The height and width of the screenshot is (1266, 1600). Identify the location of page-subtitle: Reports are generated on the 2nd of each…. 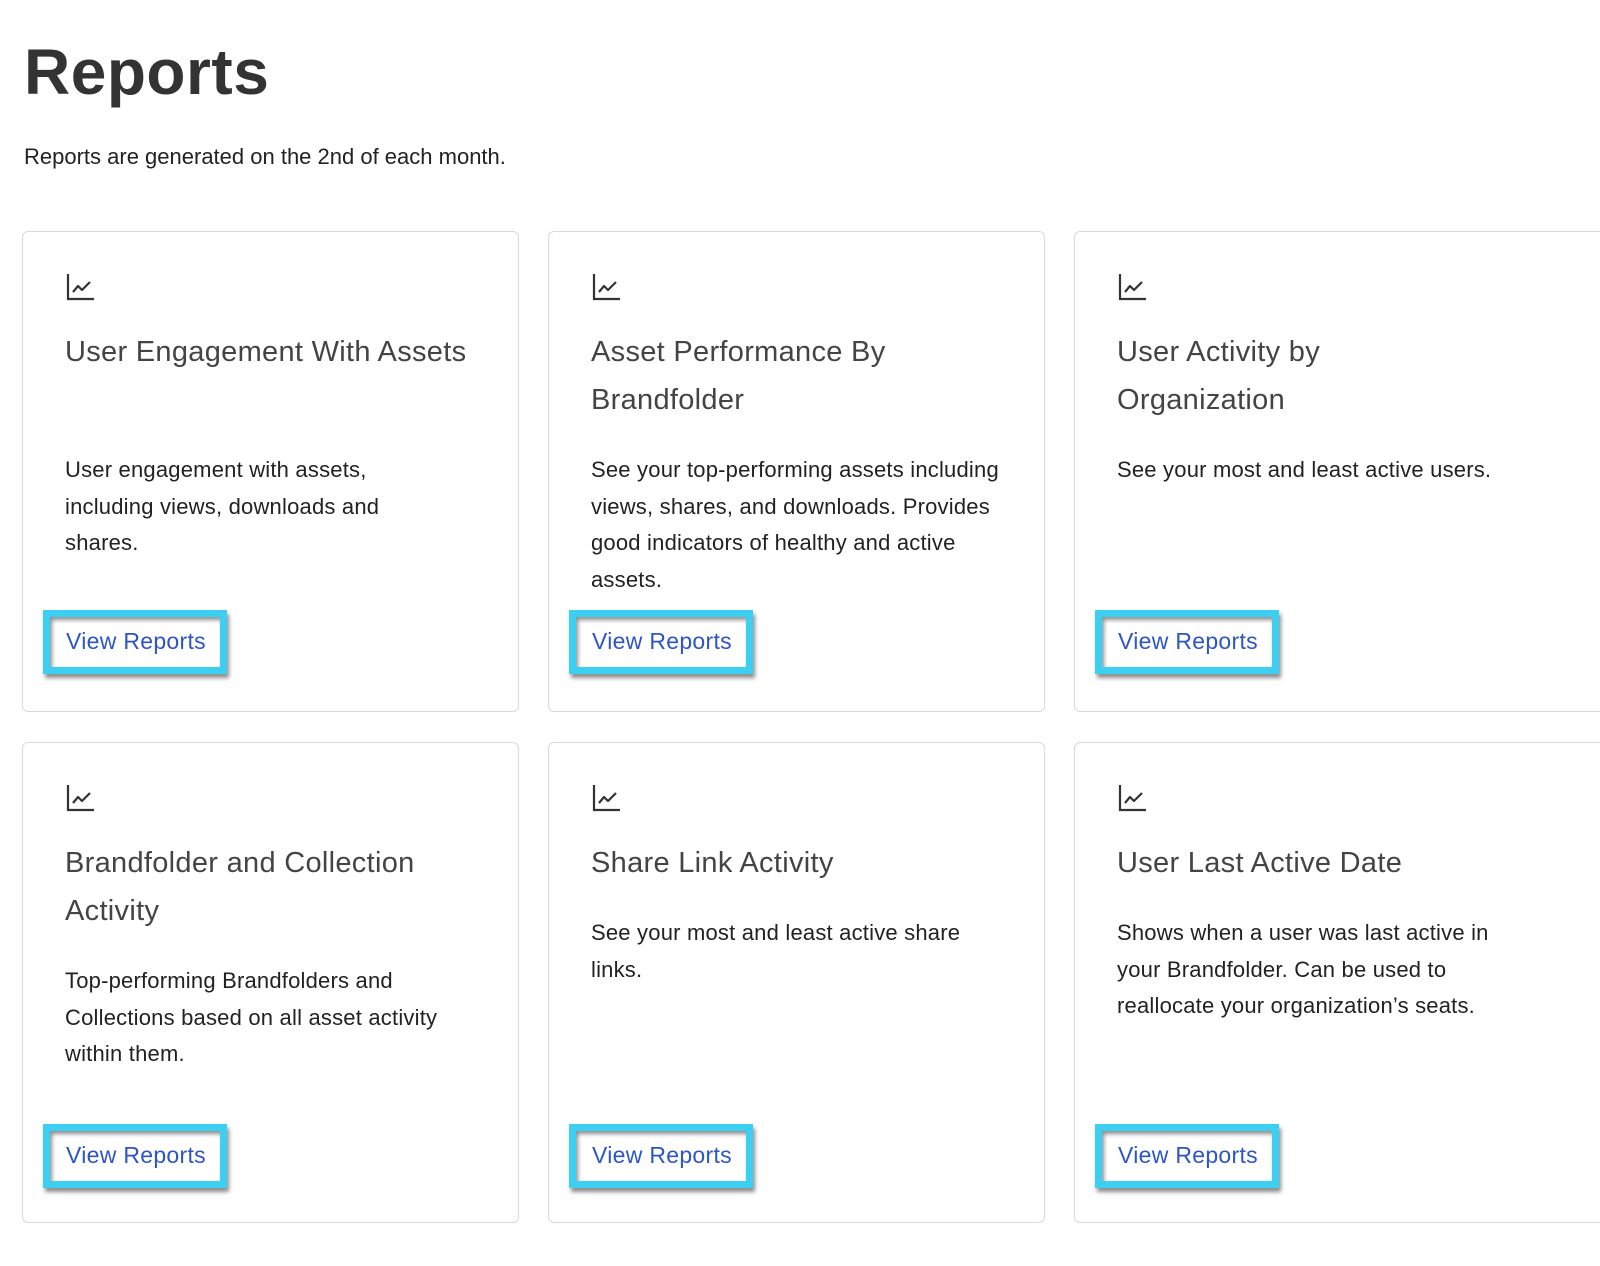
(265, 156).